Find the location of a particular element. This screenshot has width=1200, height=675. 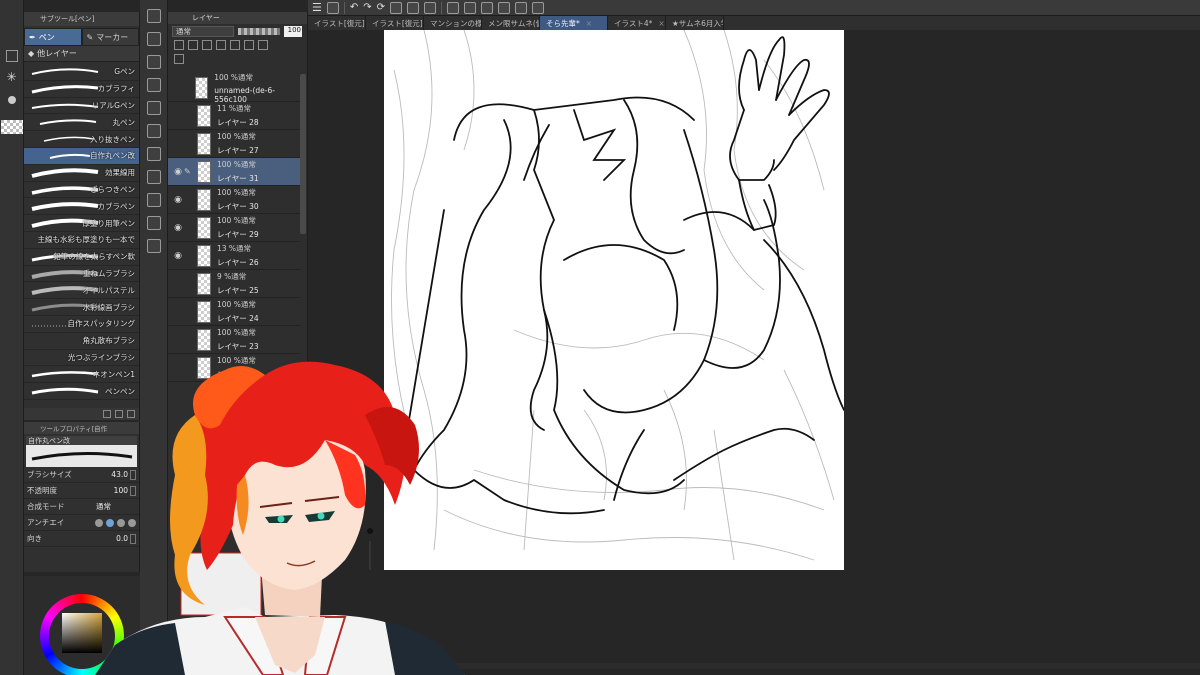

tool-icon is located at coordinates (11, 56).